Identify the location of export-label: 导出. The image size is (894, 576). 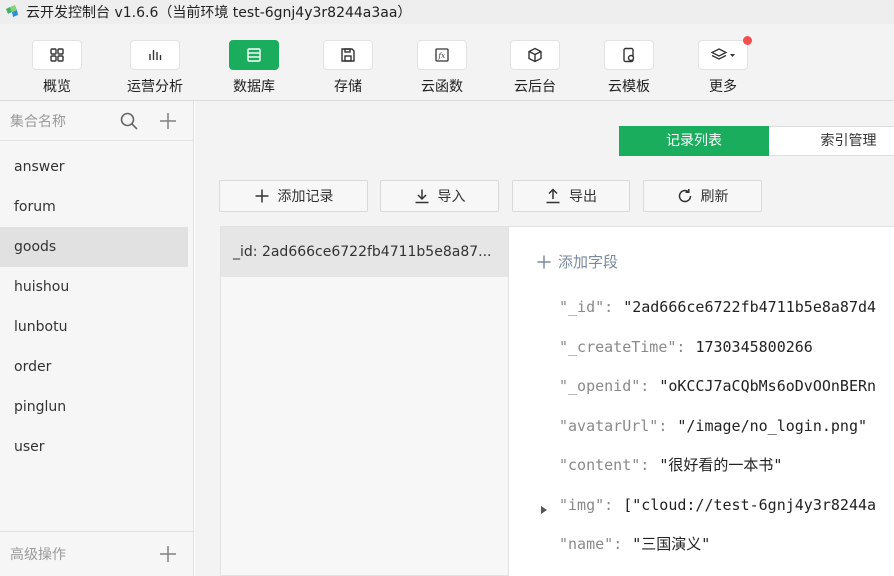
(583, 197).